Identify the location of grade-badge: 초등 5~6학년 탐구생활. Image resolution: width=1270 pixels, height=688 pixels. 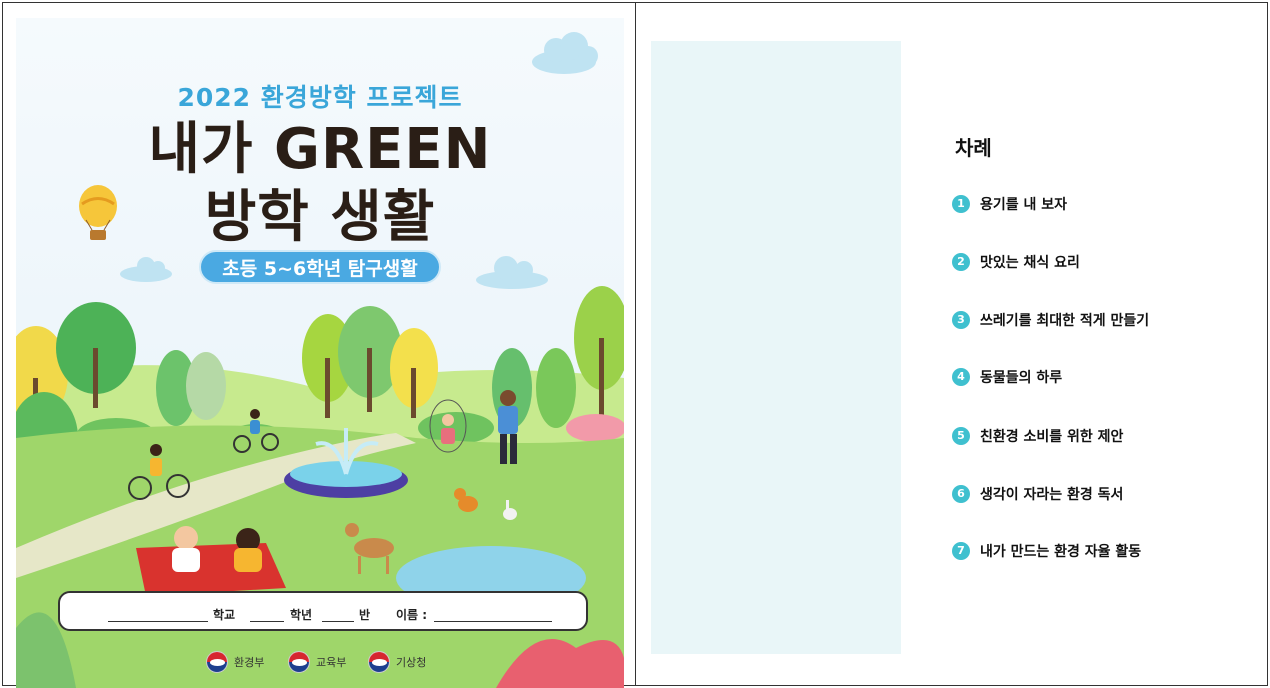
(320, 267).